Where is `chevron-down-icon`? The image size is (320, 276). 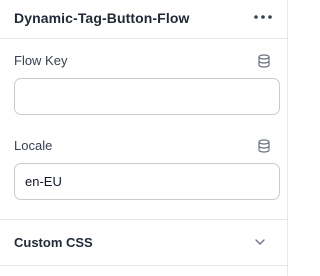 chevron-down-icon is located at coordinates (260, 242).